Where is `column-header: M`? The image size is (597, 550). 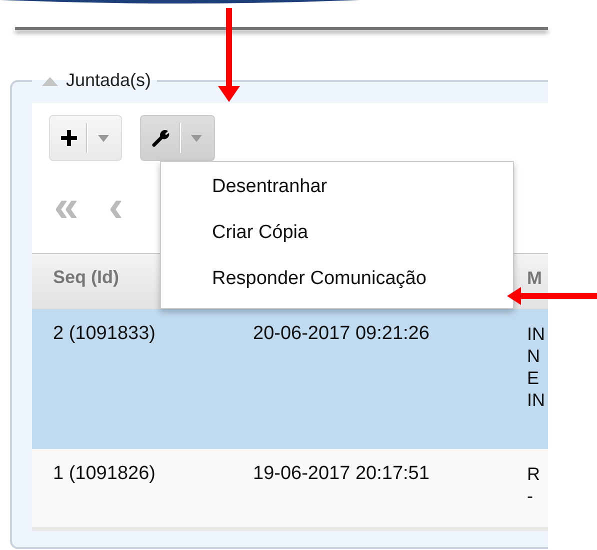 column-header: M is located at coordinates (534, 277).